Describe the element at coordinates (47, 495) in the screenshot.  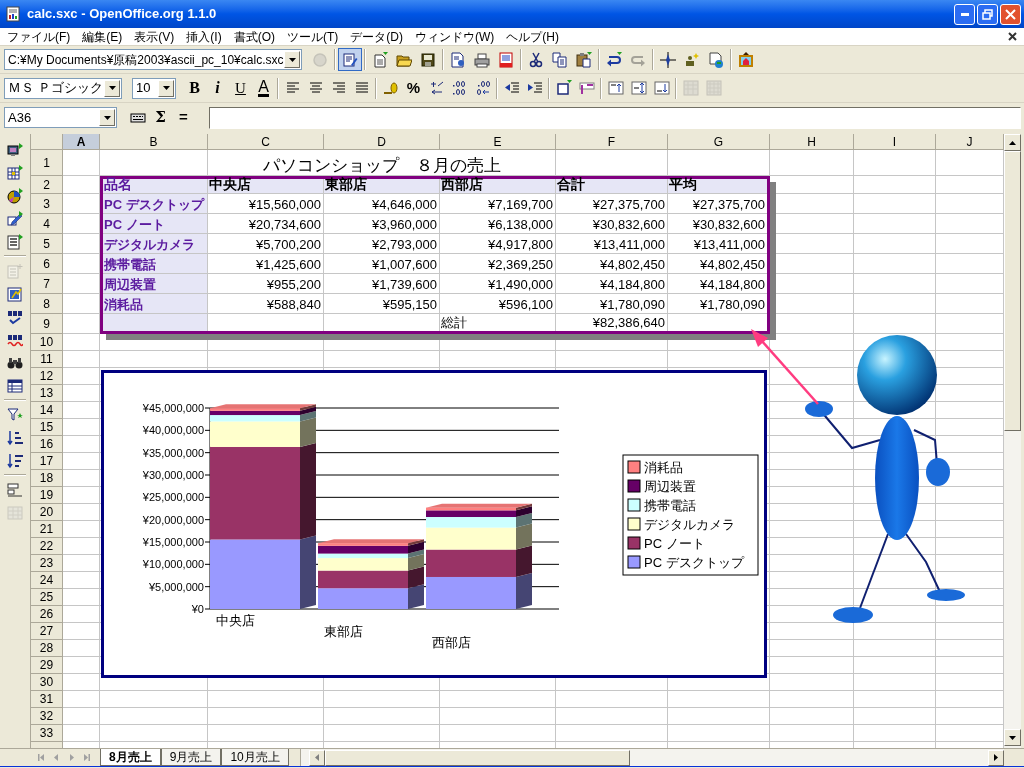
I see `row-header: 19` at that location.